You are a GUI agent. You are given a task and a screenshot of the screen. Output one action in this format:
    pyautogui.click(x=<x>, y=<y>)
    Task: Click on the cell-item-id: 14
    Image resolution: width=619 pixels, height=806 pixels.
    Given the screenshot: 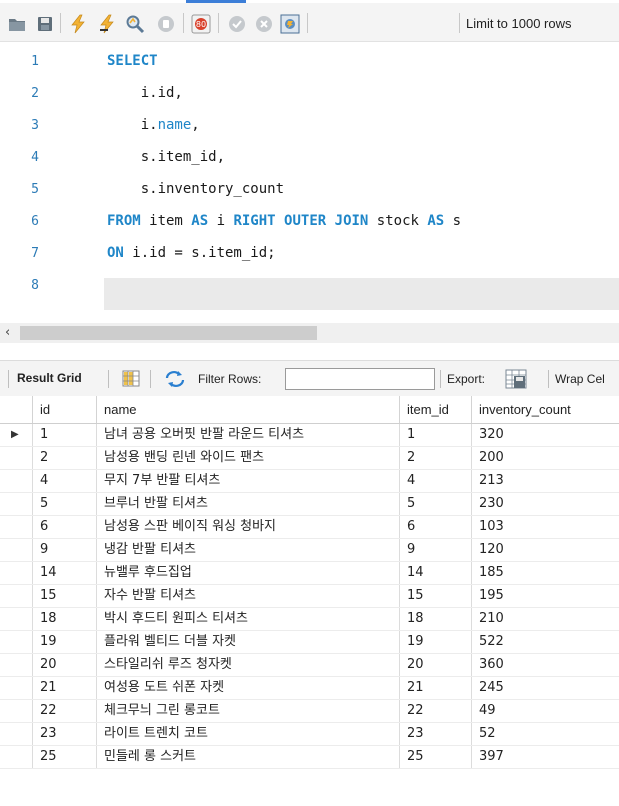 What is the action you would take?
    pyautogui.click(x=436, y=573)
    